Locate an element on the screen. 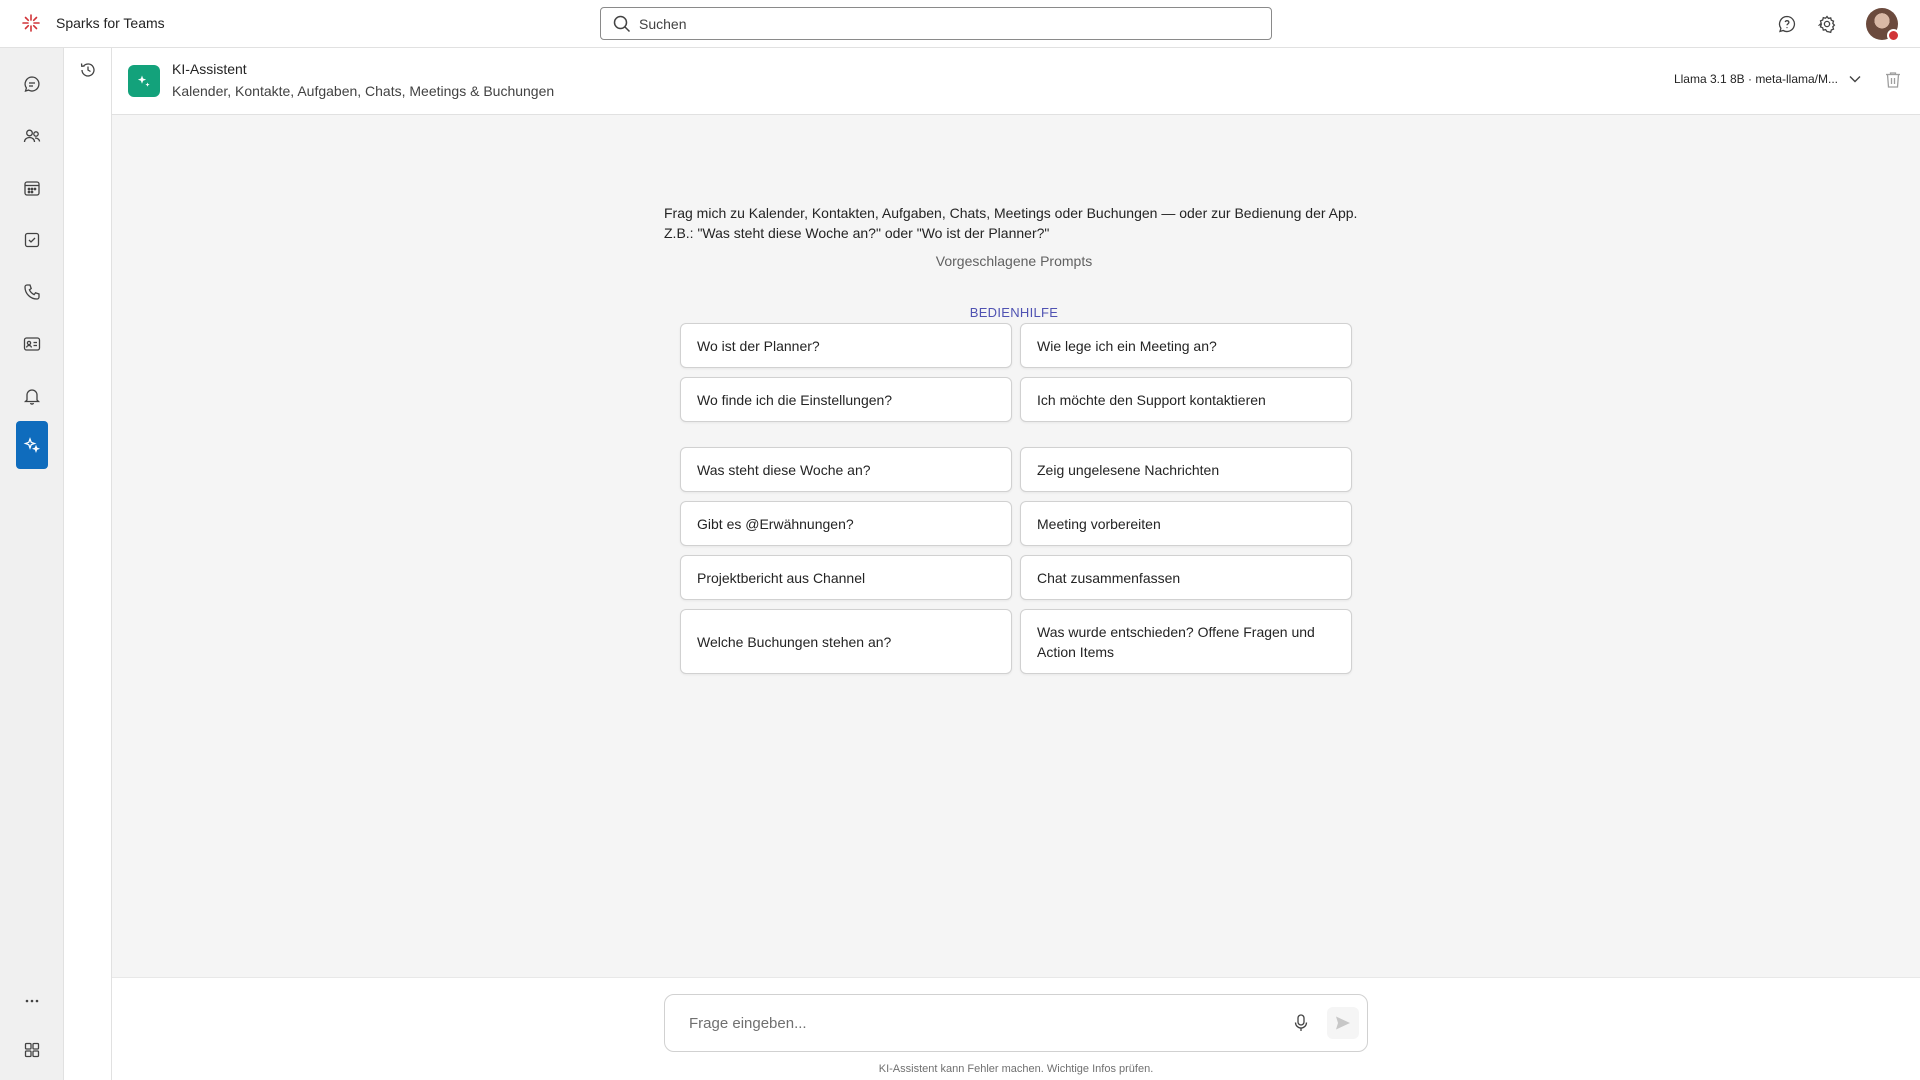 This screenshot has height=1080, width=1920. prompt-button: Chat zusammenfassen is located at coordinates (1186, 577).